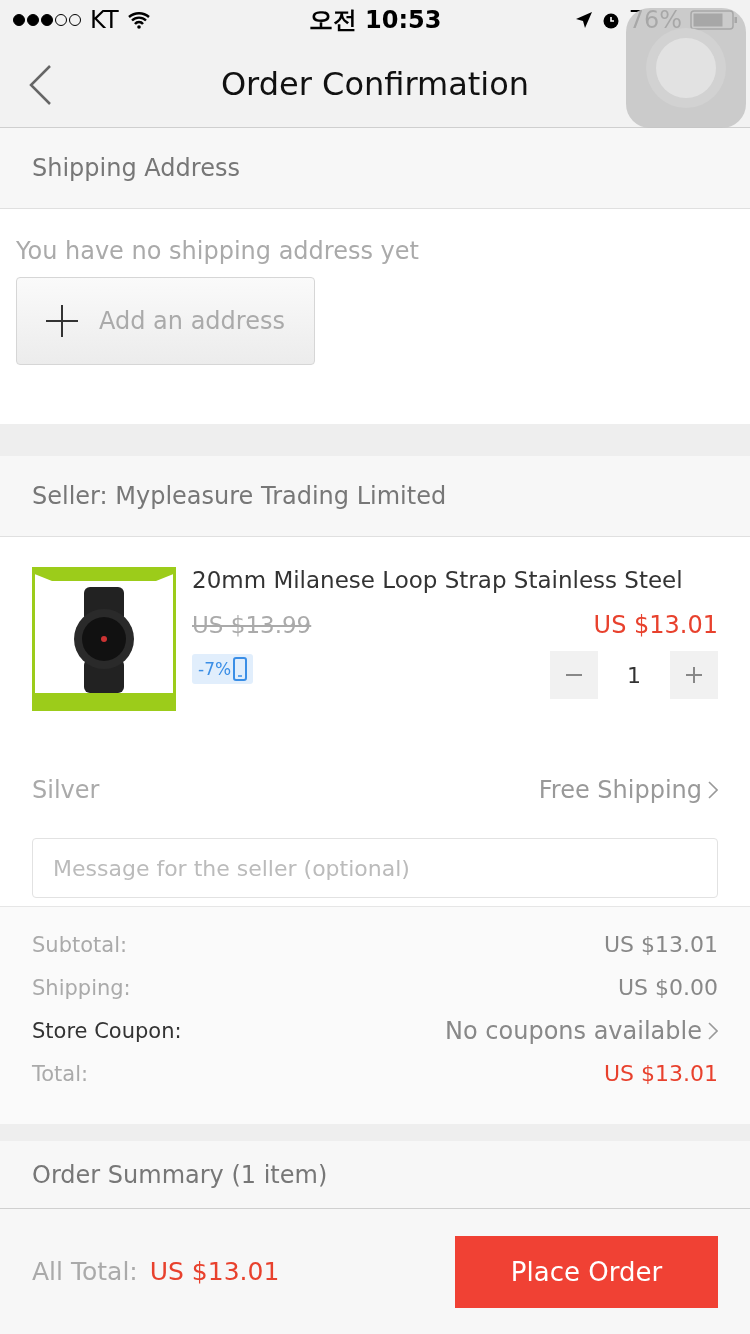 The image size is (750, 1334). What do you see at coordinates (628, 790) in the screenshot?
I see `shipping-option-link: Free Shipping` at bounding box center [628, 790].